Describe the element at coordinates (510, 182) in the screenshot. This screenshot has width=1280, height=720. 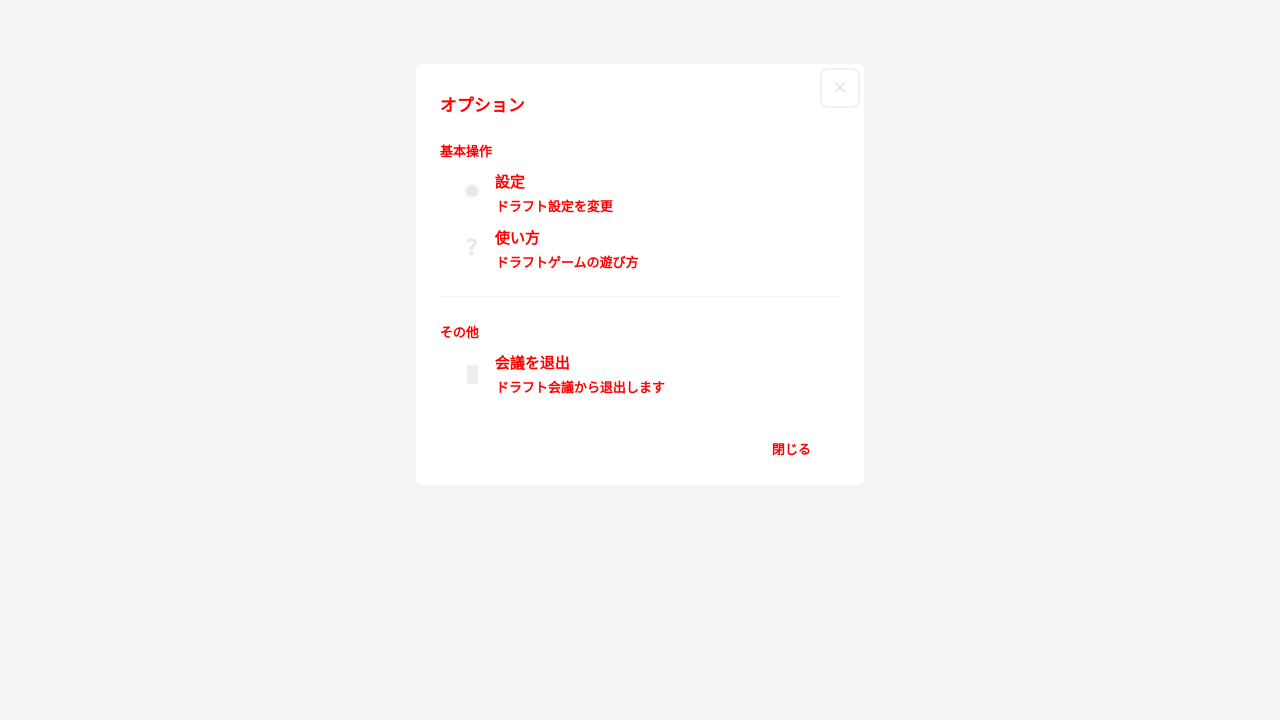
I see `menu-item-title: 設定` at that location.